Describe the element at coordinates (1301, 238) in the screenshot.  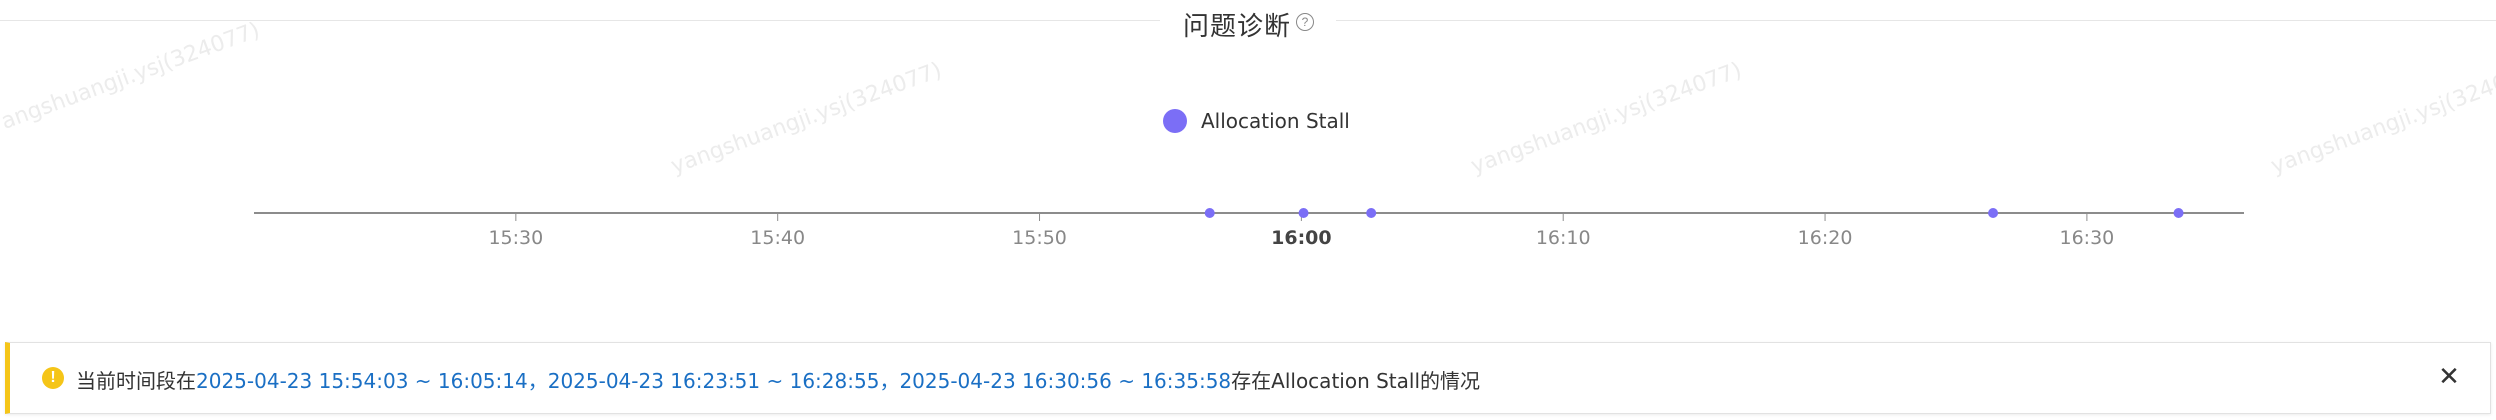
I see `x-tick-label: 16:00` at that location.